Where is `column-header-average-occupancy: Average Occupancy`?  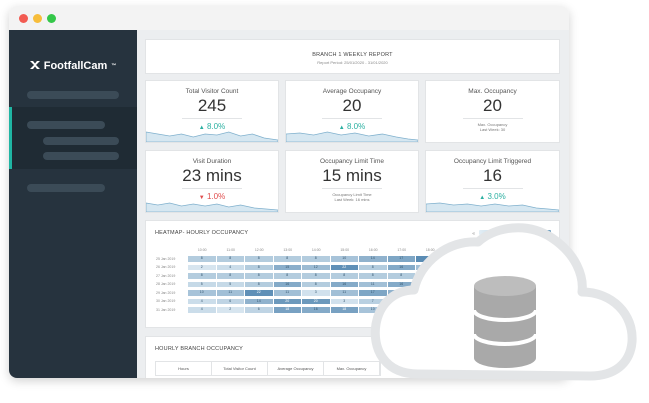 column-header-average-occupancy: Average Occupancy is located at coordinates (296, 368).